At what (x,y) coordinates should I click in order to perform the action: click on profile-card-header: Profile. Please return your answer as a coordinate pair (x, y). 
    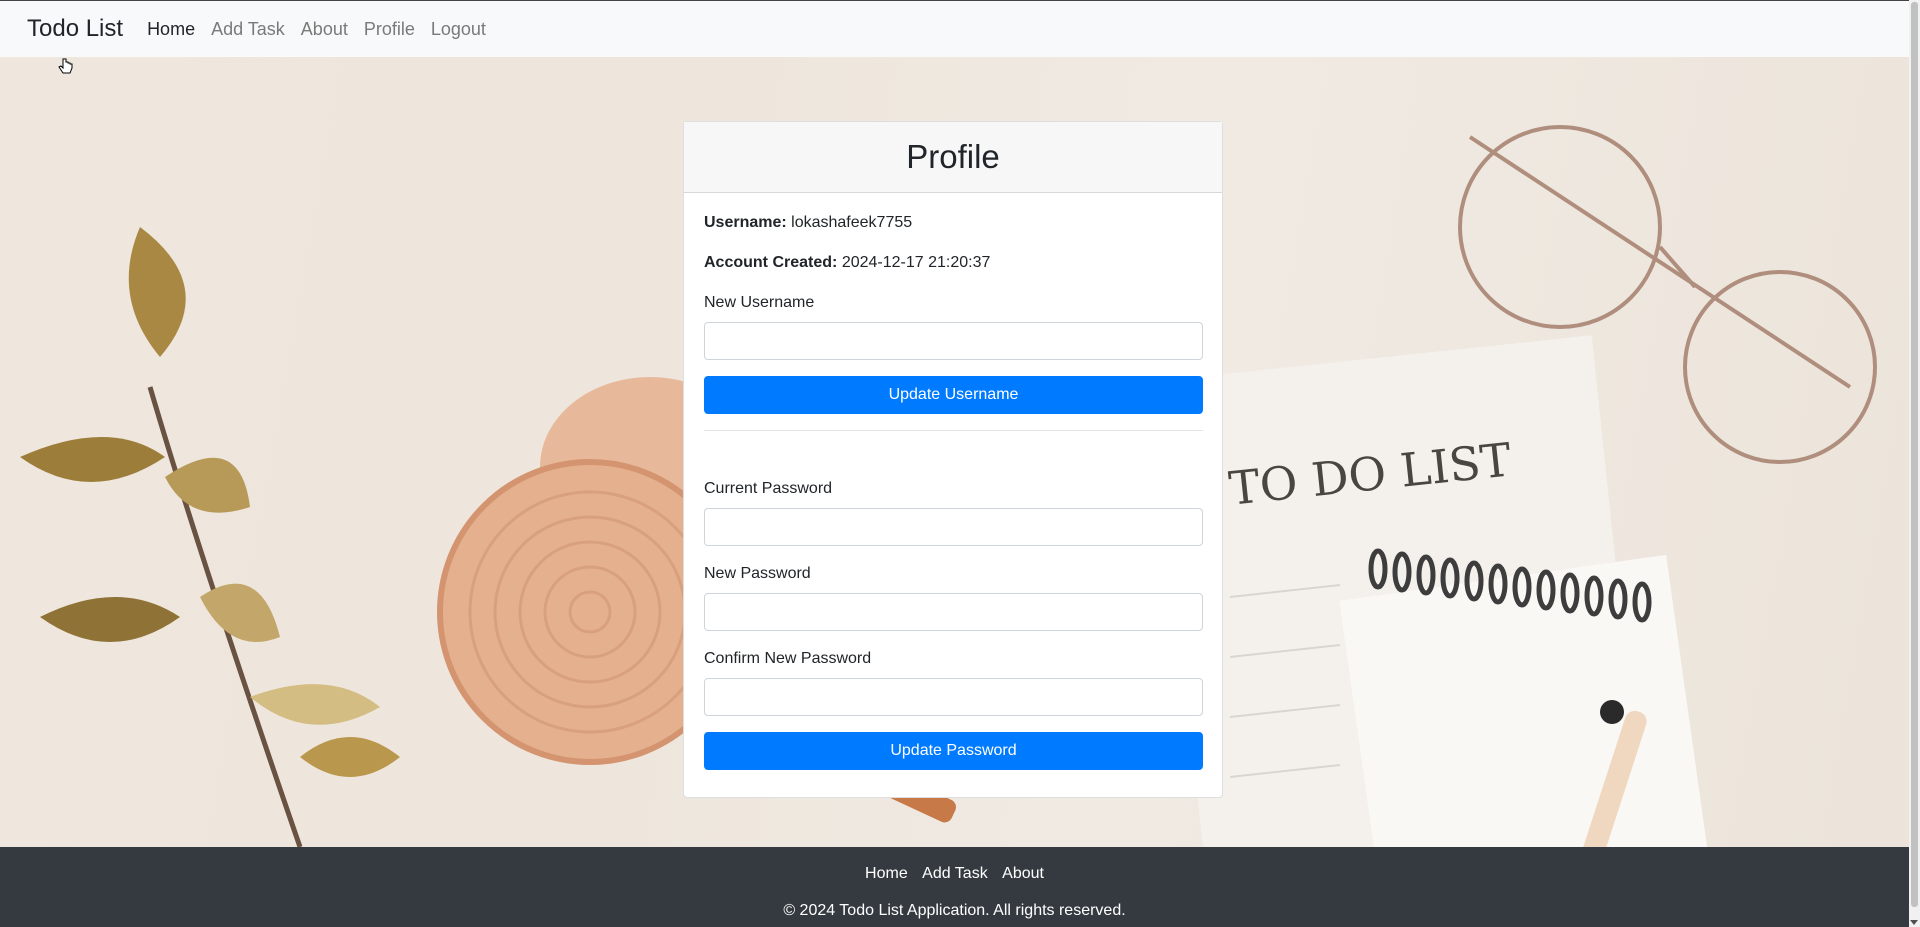
    Looking at the image, I should click on (953, 157).